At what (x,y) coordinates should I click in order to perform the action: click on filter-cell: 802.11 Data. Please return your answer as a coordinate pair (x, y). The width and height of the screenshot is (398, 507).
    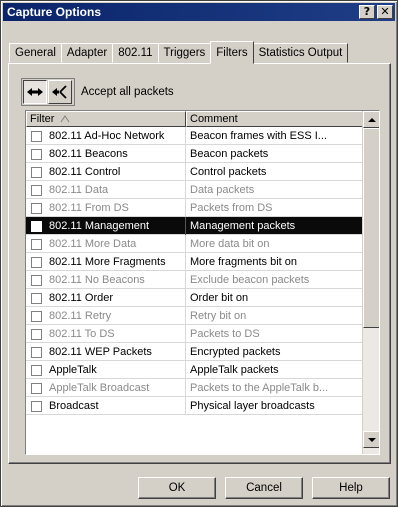
    Looking at the image, I should click on (106, 190).